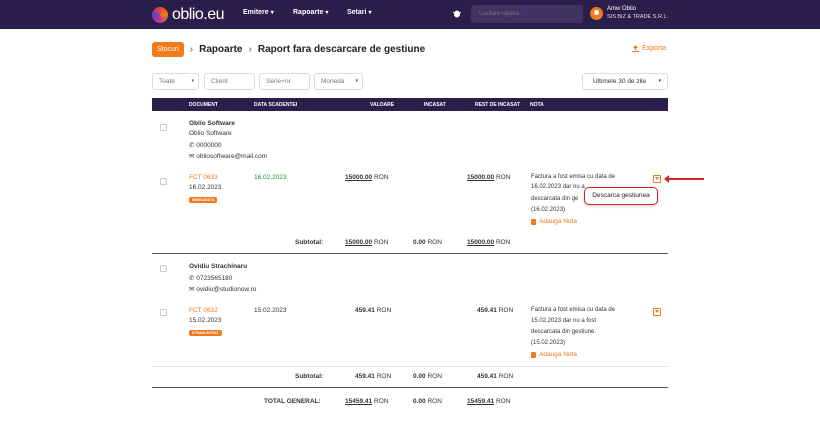  I want to click on document-icon, so click(533, 354).